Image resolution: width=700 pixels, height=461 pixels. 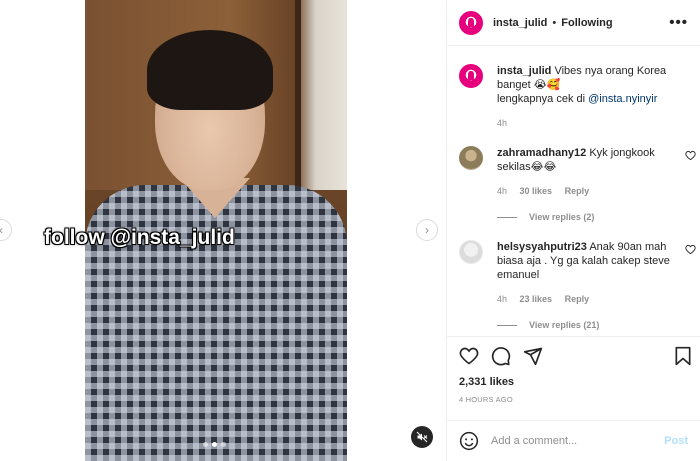 What do you see at coordinates (520, 23) in the screenshot?
I see `author-username: insta_julid` at bounding box center [520, 23].